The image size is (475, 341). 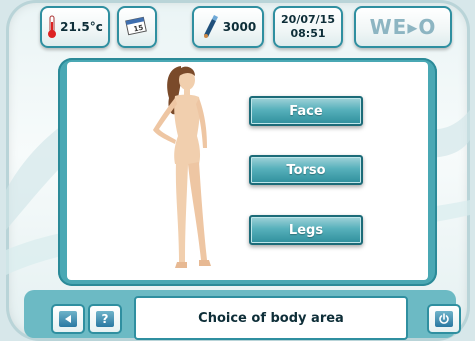 What do you see at coordinates (182, 167) in the screenshot?
I see `body-figure-illustration` at bounding box center [182, 167].